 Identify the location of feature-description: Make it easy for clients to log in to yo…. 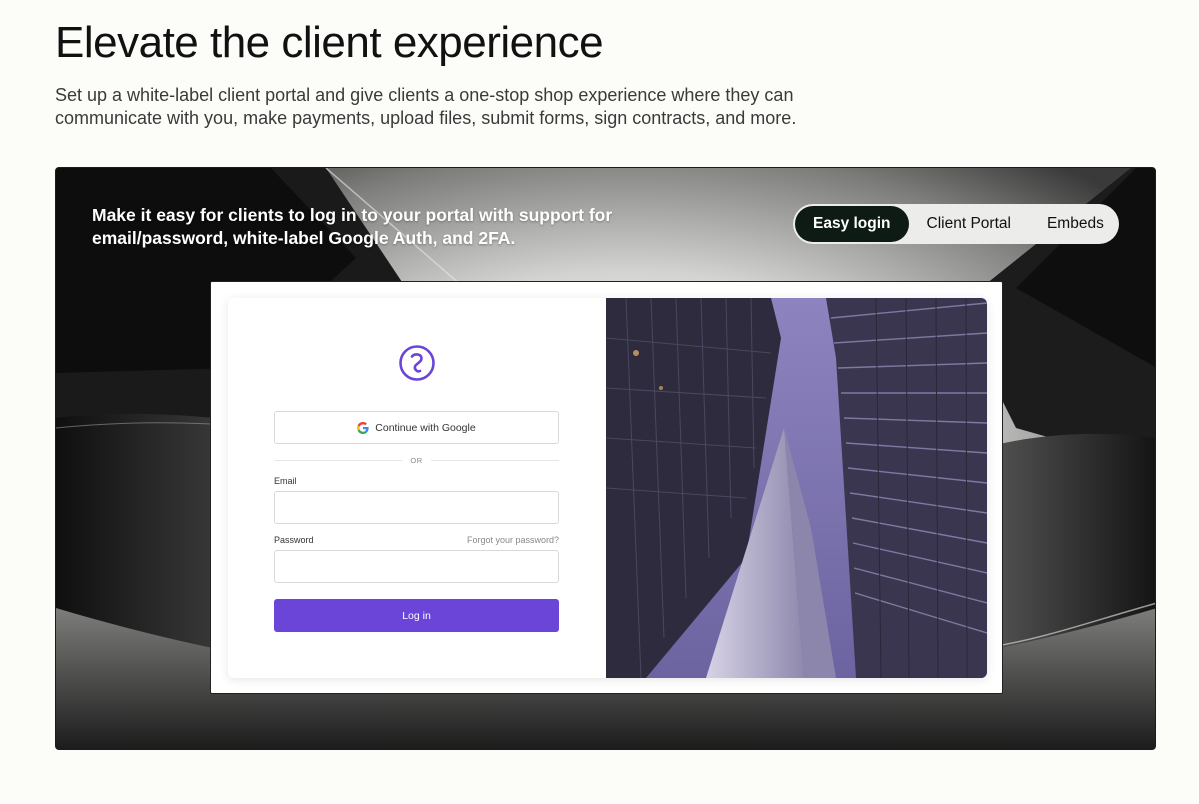
(352, 226).